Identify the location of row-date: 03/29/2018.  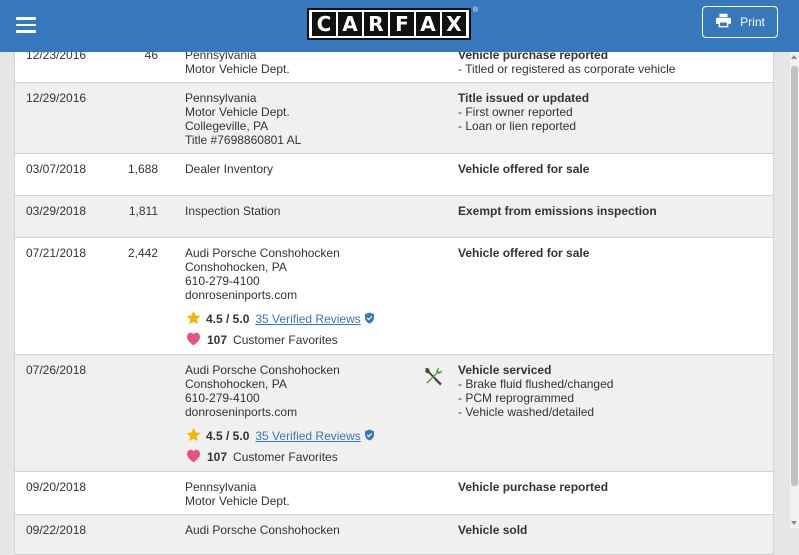
(56, 211).